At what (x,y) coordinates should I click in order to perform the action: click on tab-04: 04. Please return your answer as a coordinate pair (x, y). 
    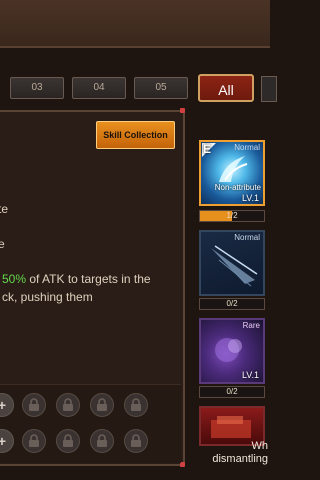
    Looking at the image, I should click on (99, 88).